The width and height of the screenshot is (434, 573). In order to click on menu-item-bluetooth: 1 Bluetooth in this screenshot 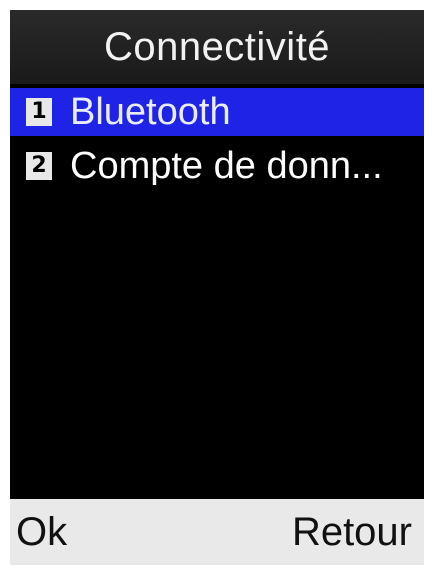, I will do `click(217, 112)`.